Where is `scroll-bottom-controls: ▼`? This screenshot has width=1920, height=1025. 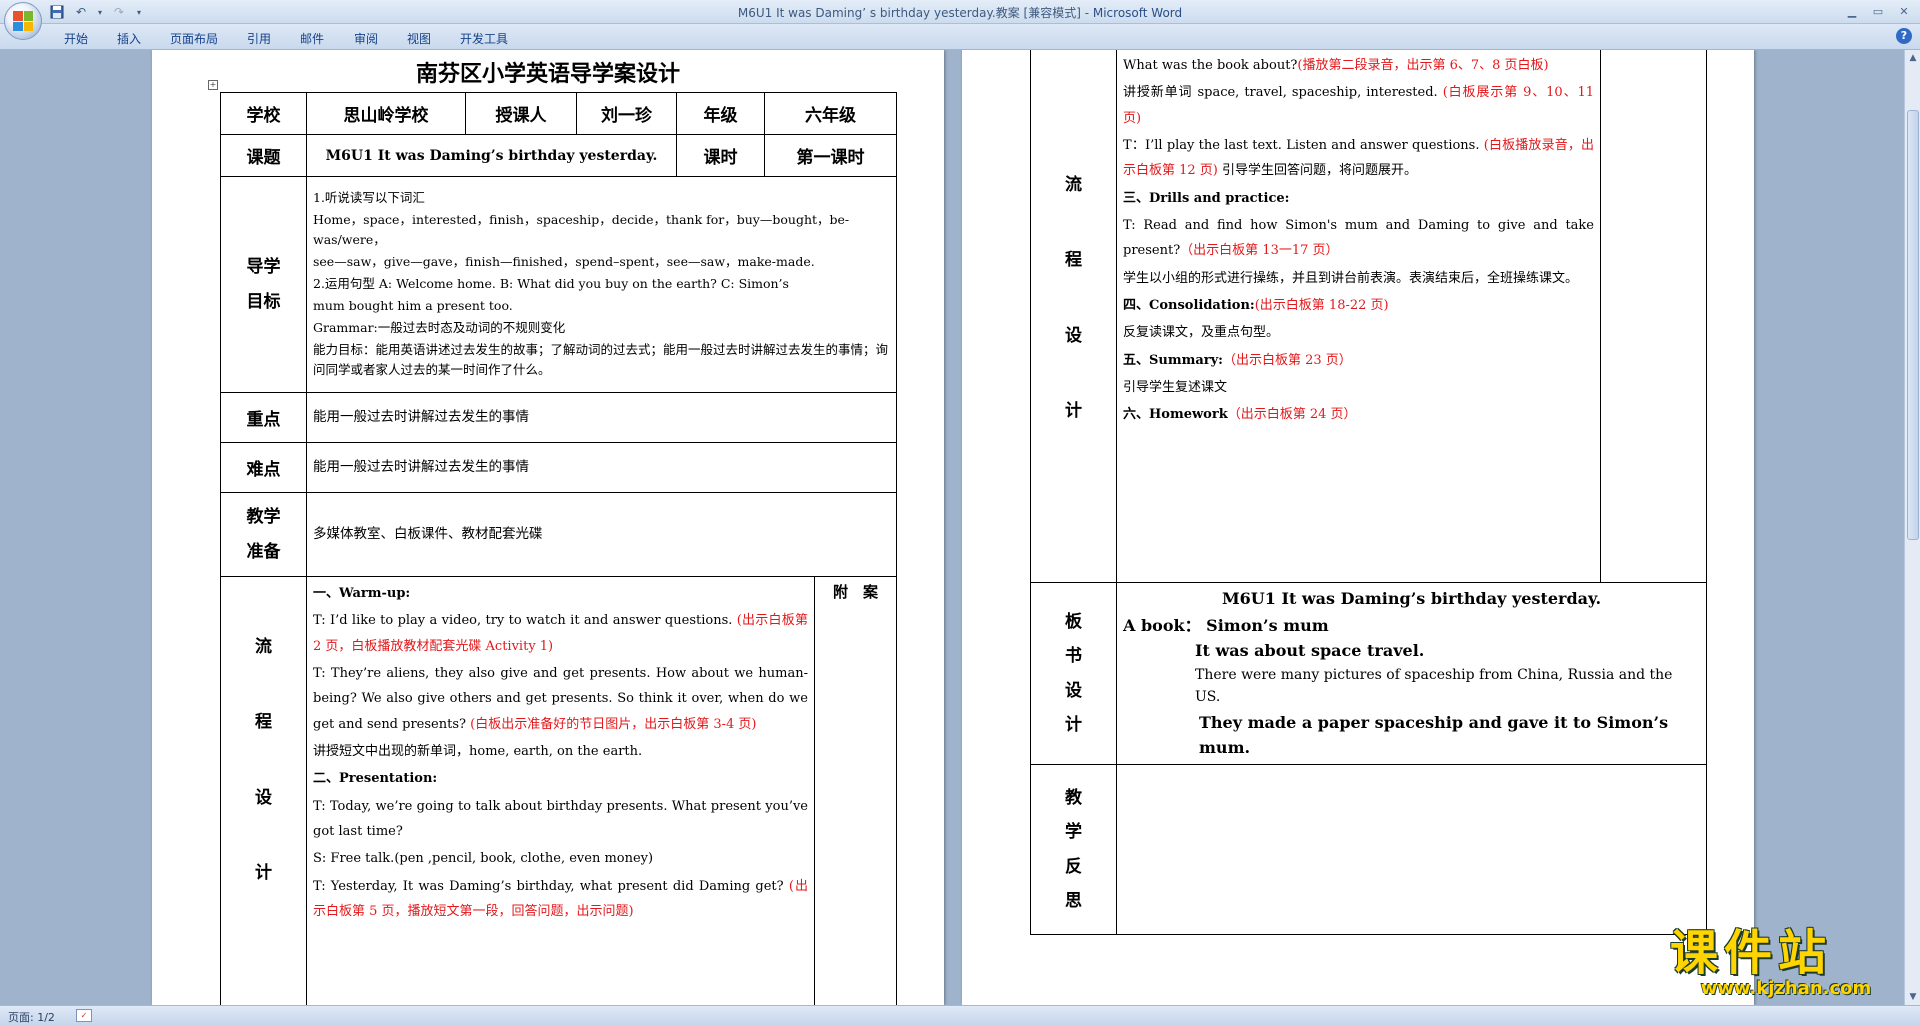 scroll-bottom-controls: ▼ is located at coordinates (1912, 997).